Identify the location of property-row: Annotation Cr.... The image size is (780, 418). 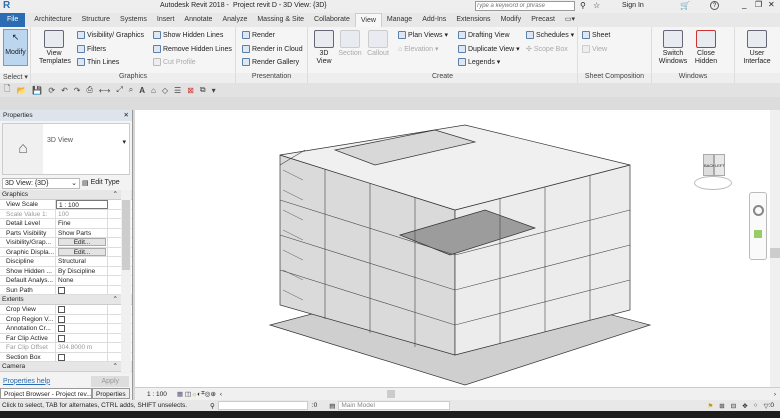
(66, 329).